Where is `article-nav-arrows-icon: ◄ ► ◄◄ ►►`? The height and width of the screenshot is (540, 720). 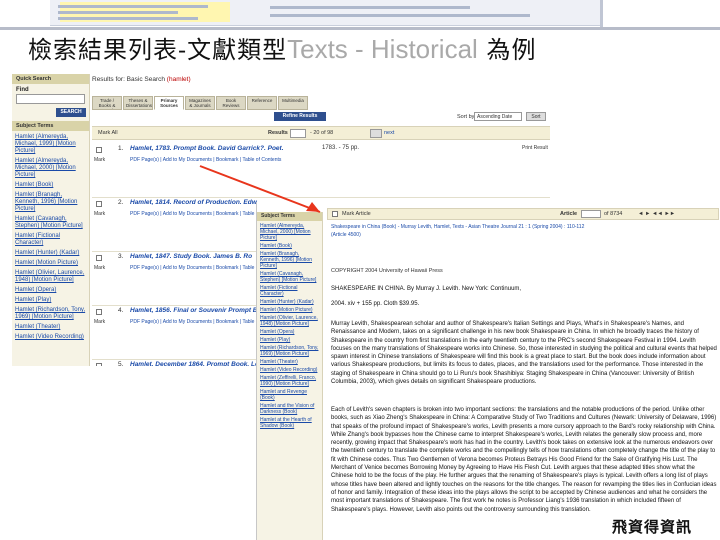 article-nav-arrows-icon: ◄ ► ◄◄ ►► is located at coordinates (656, 214).